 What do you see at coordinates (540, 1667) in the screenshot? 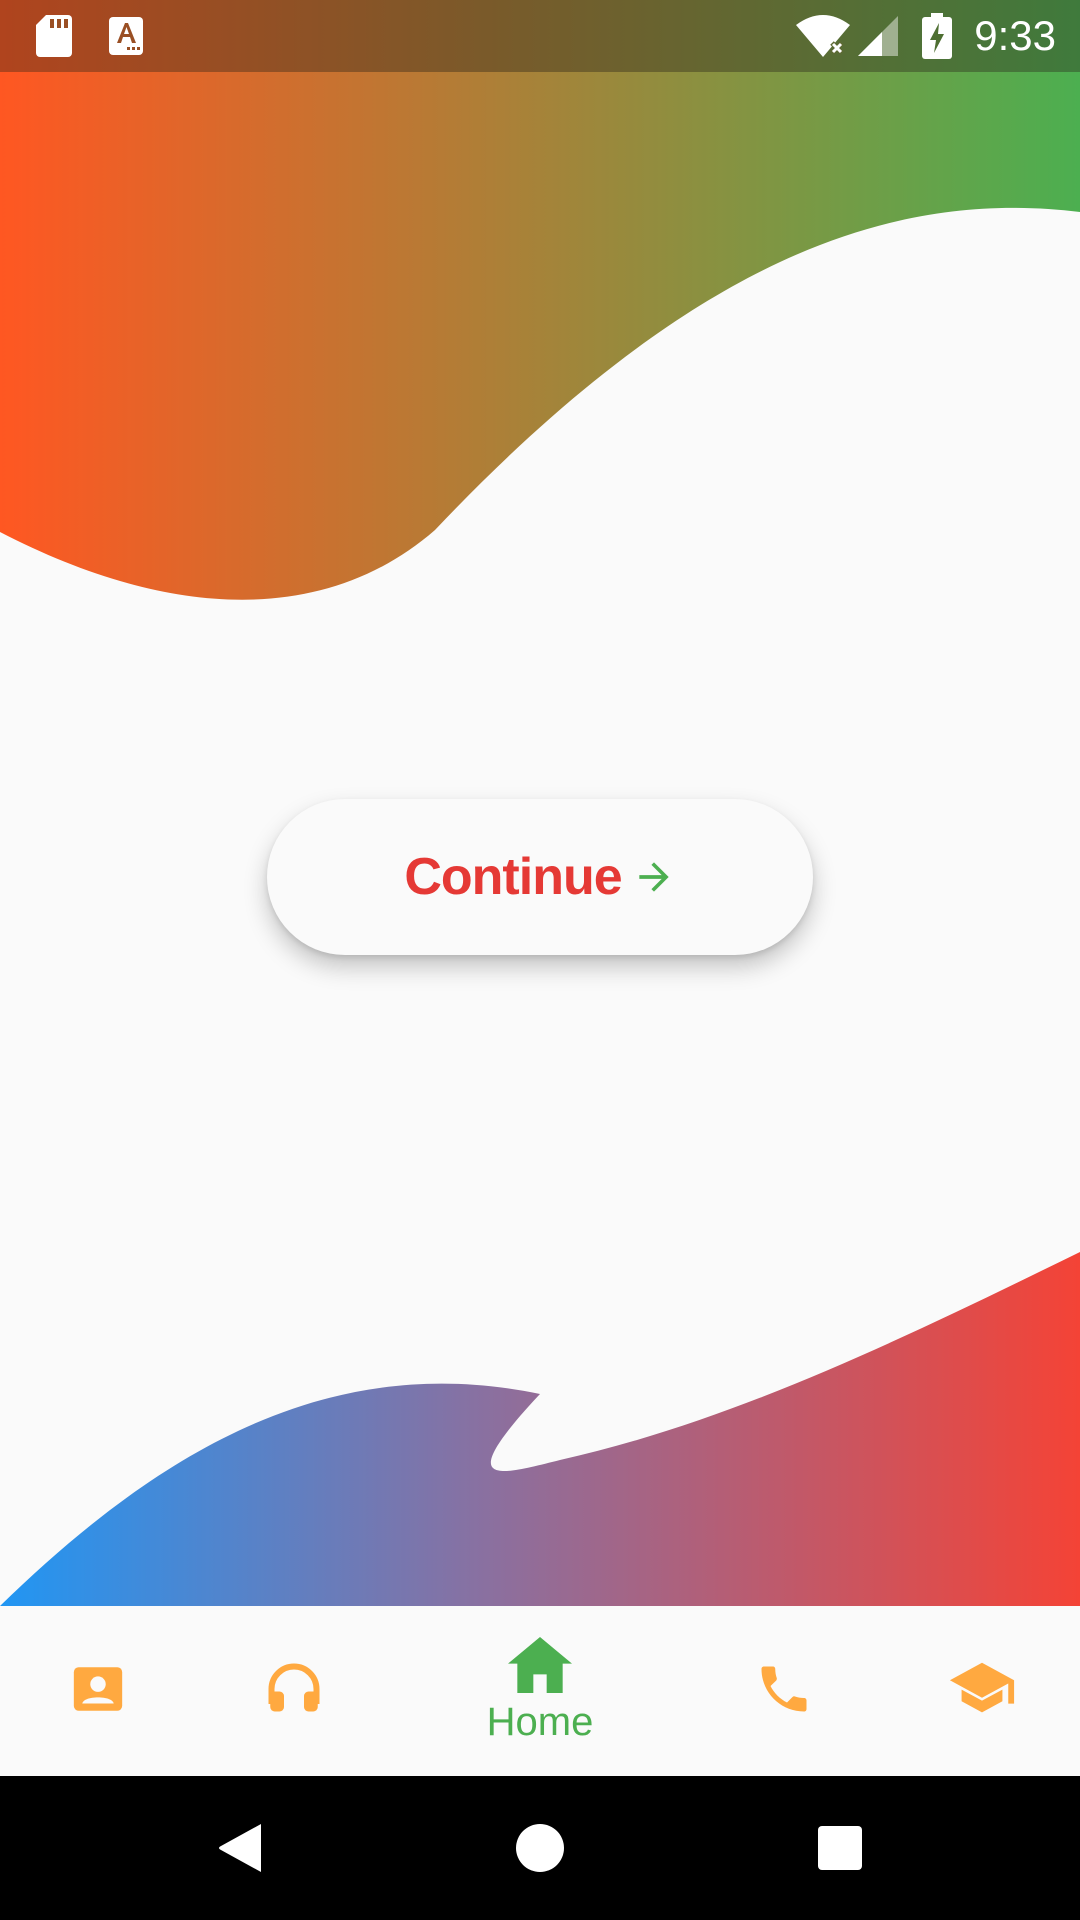
I see `home-icon` at bounding box center [540, 1667].